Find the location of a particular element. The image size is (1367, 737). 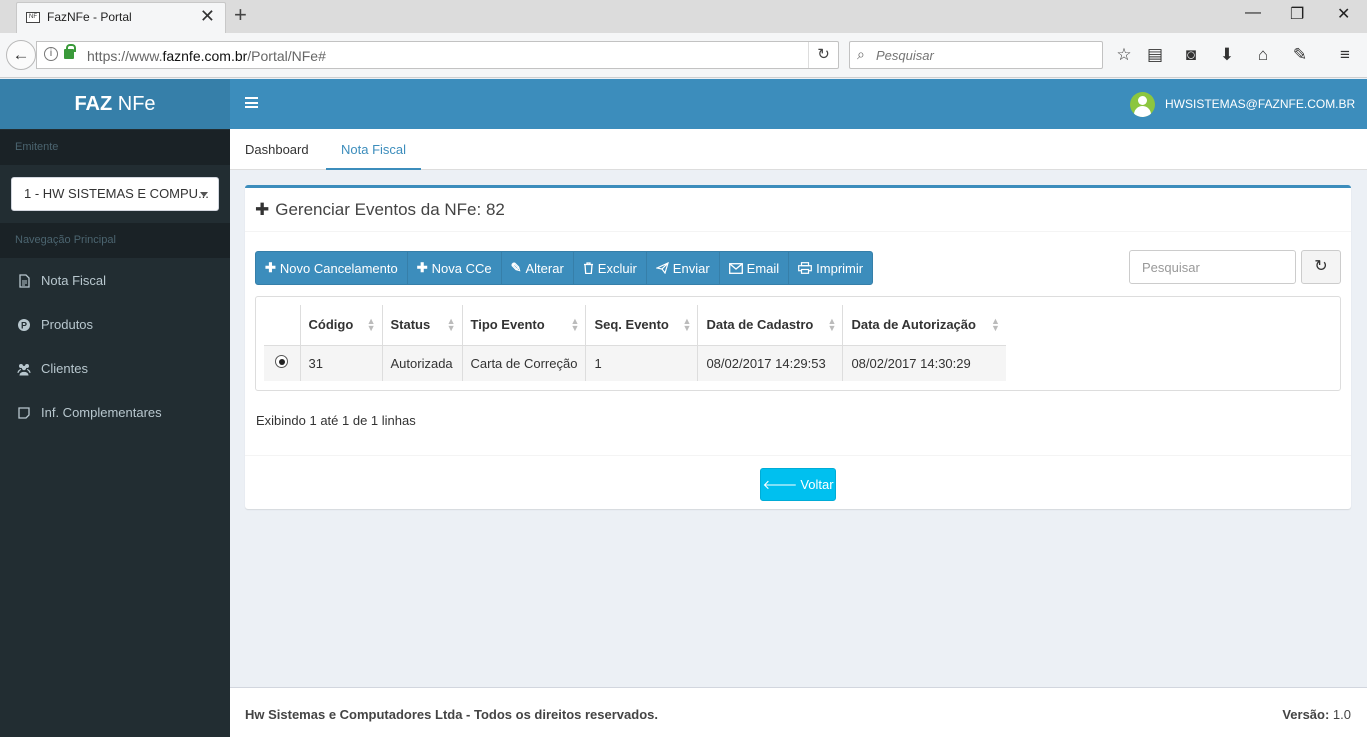

refresh-icon: ↻ is located at coordinates (1321, 266).